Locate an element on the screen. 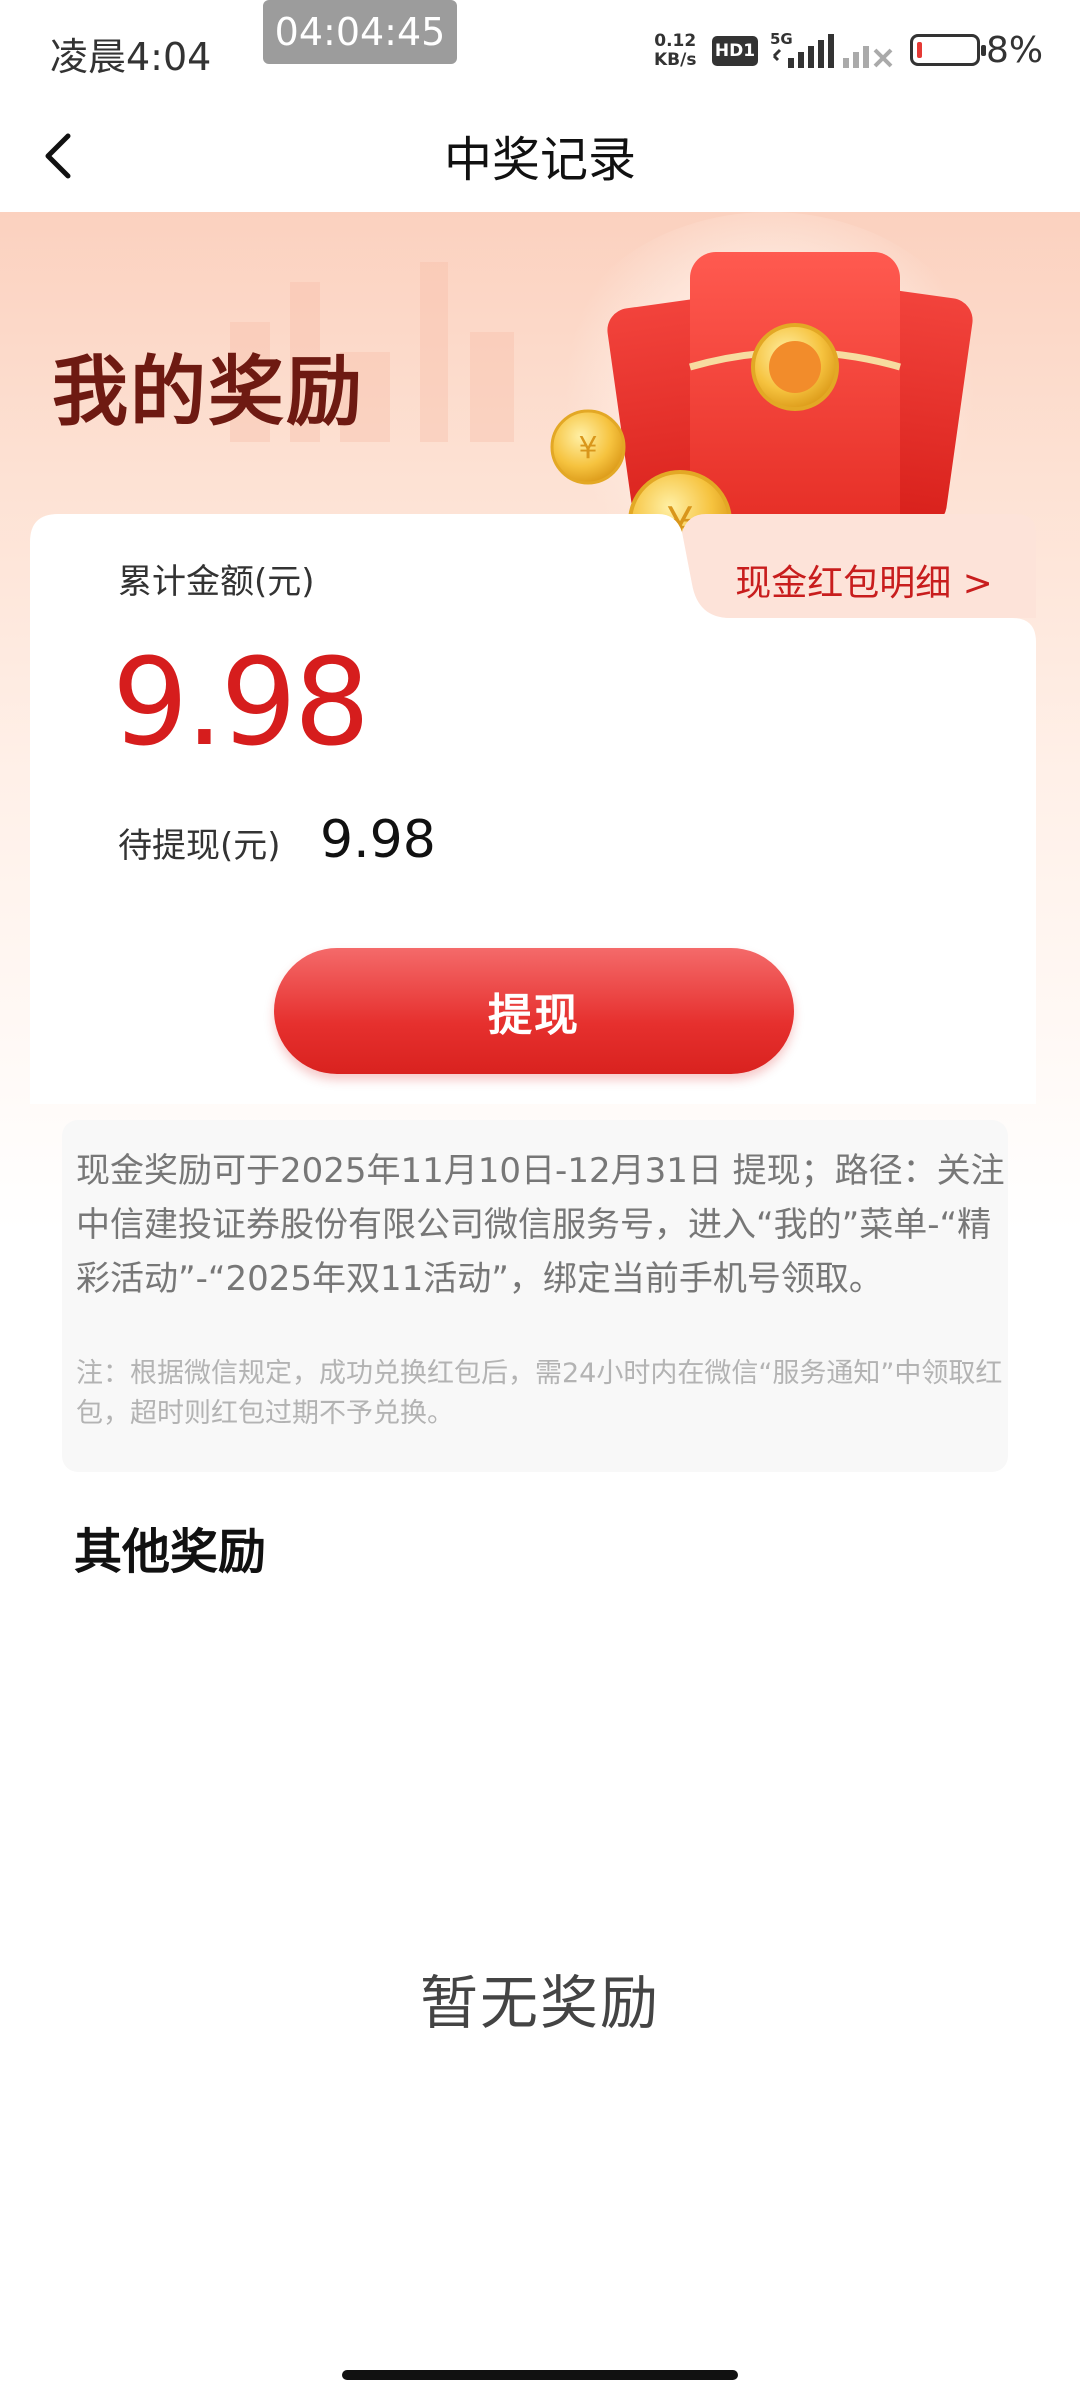 This screenshot has height=2400, width=1080. cash-red-packet-detail-link: 现金红包明细 > is located at coordinates (864, 584).